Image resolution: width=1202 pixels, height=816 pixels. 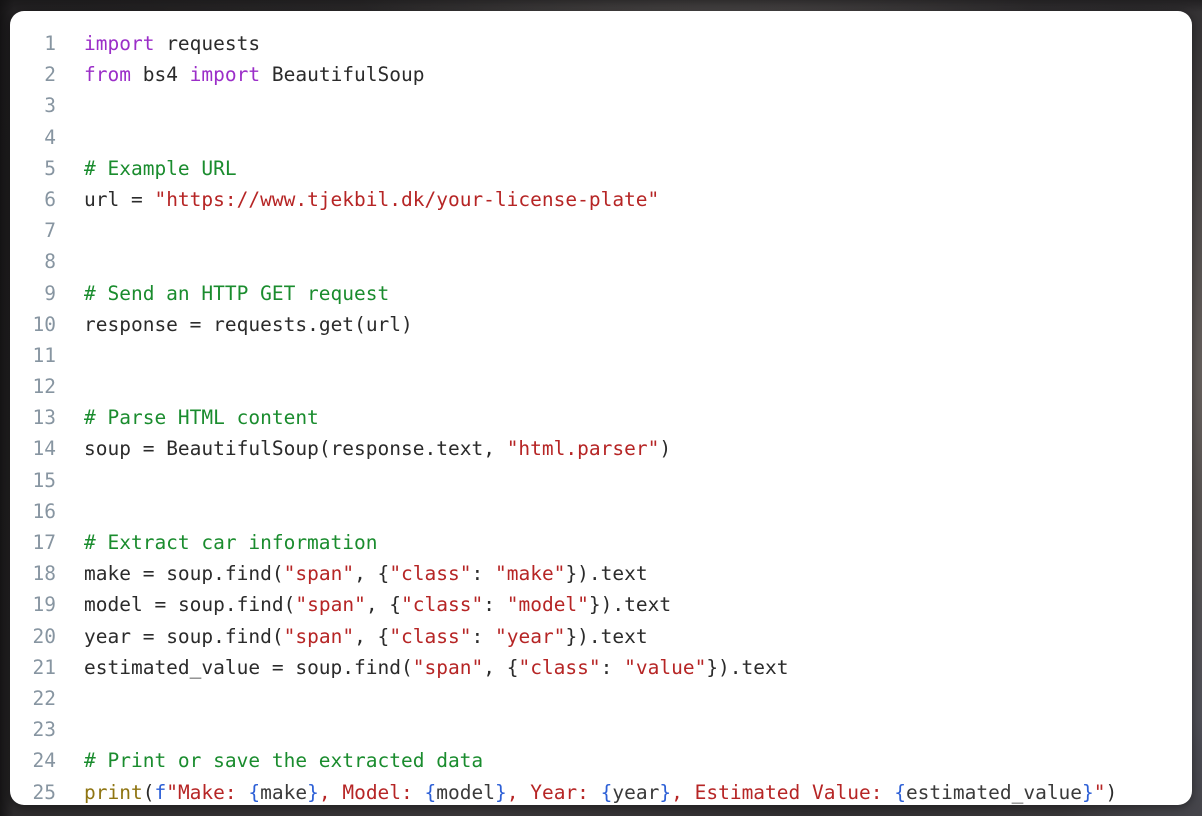 What do you see at coordinates (50, 262) in the screenshot?
I see `line-number: 8` at bounding box center [50, 262].